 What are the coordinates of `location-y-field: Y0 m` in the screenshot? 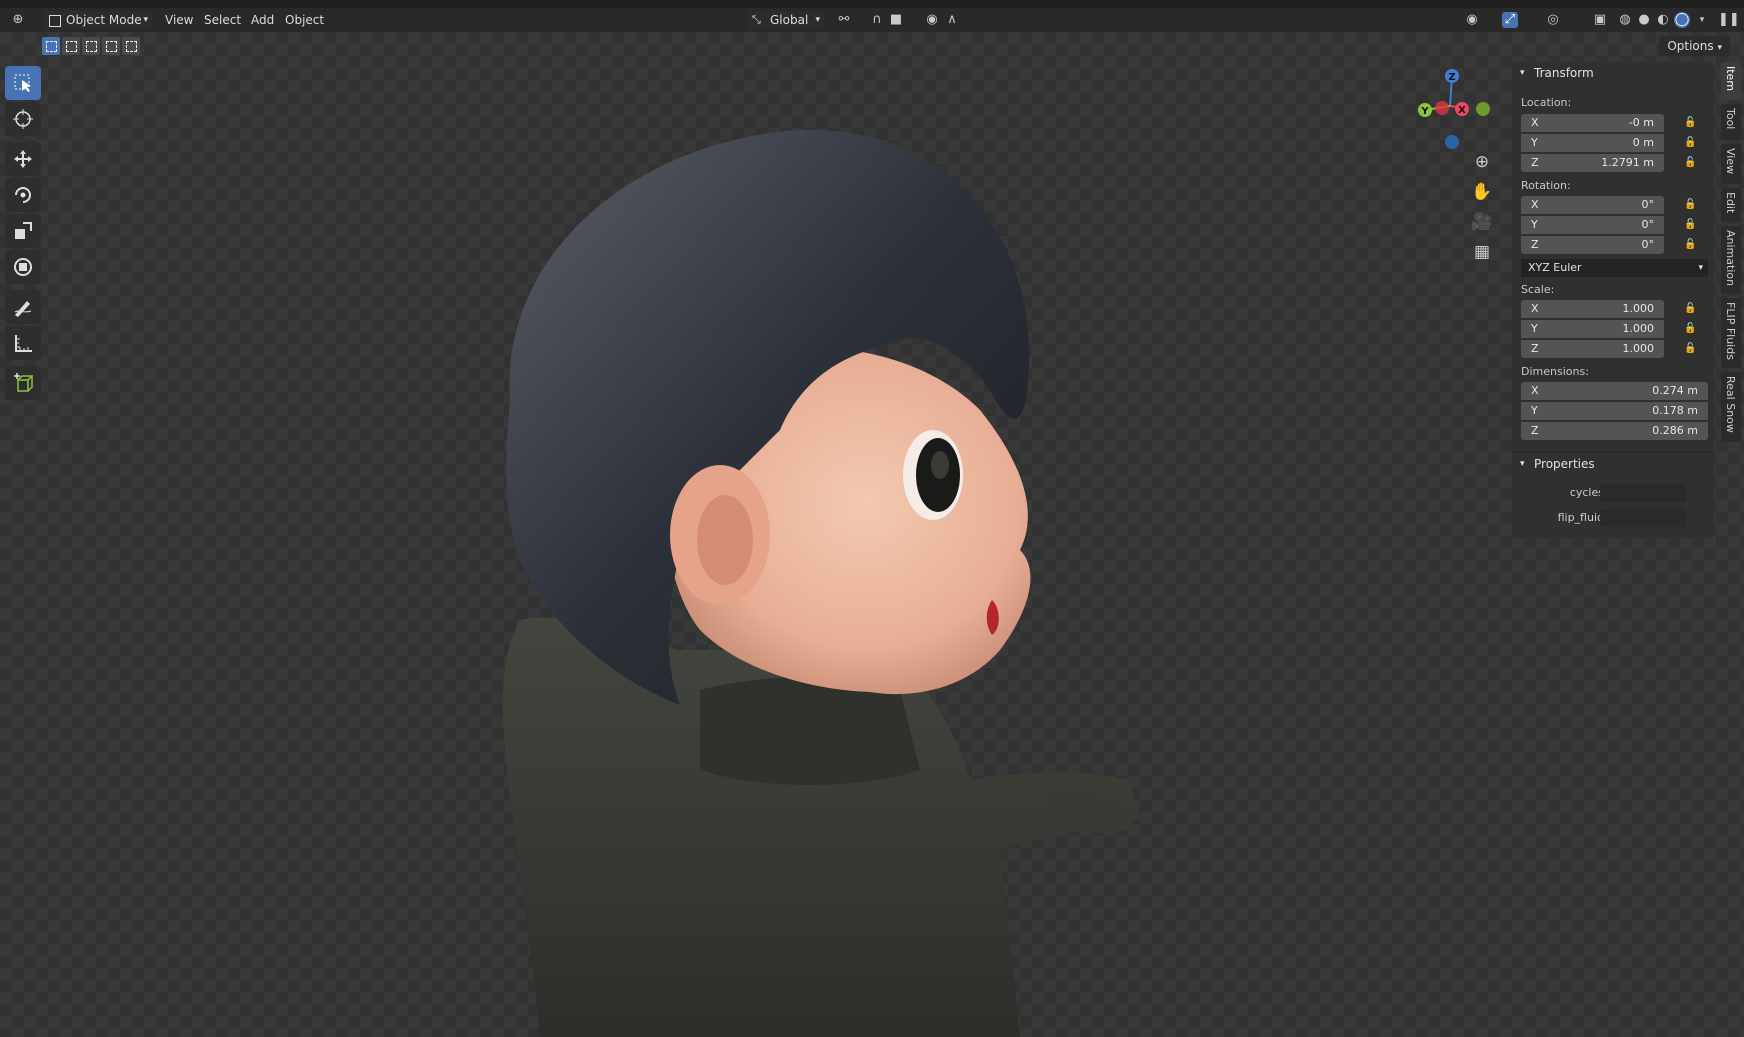 It's located at (1592, 143).